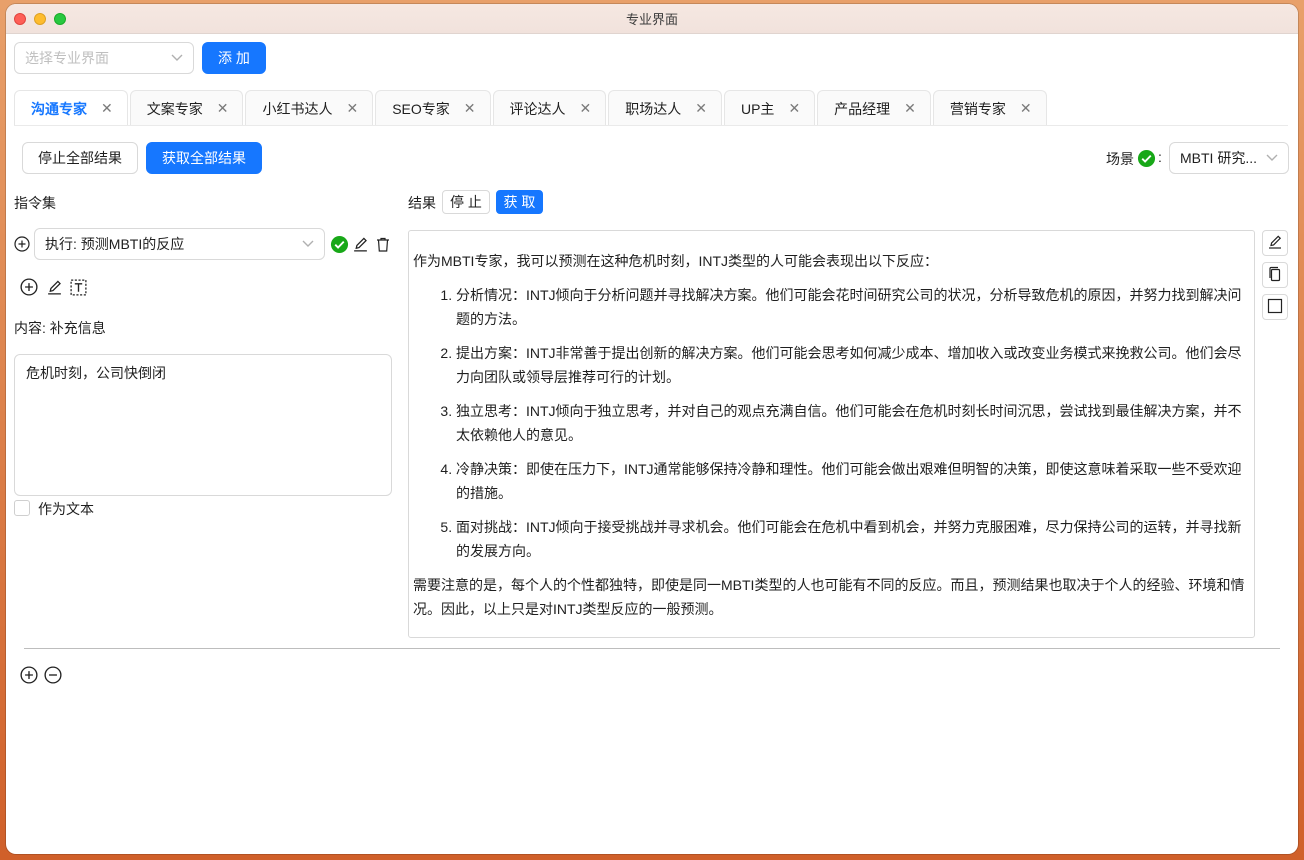 Image resolution: width=1304 pixels, height=860 pixels. I want to click on get-all-button: 获取全部结果, so click(204, 158).